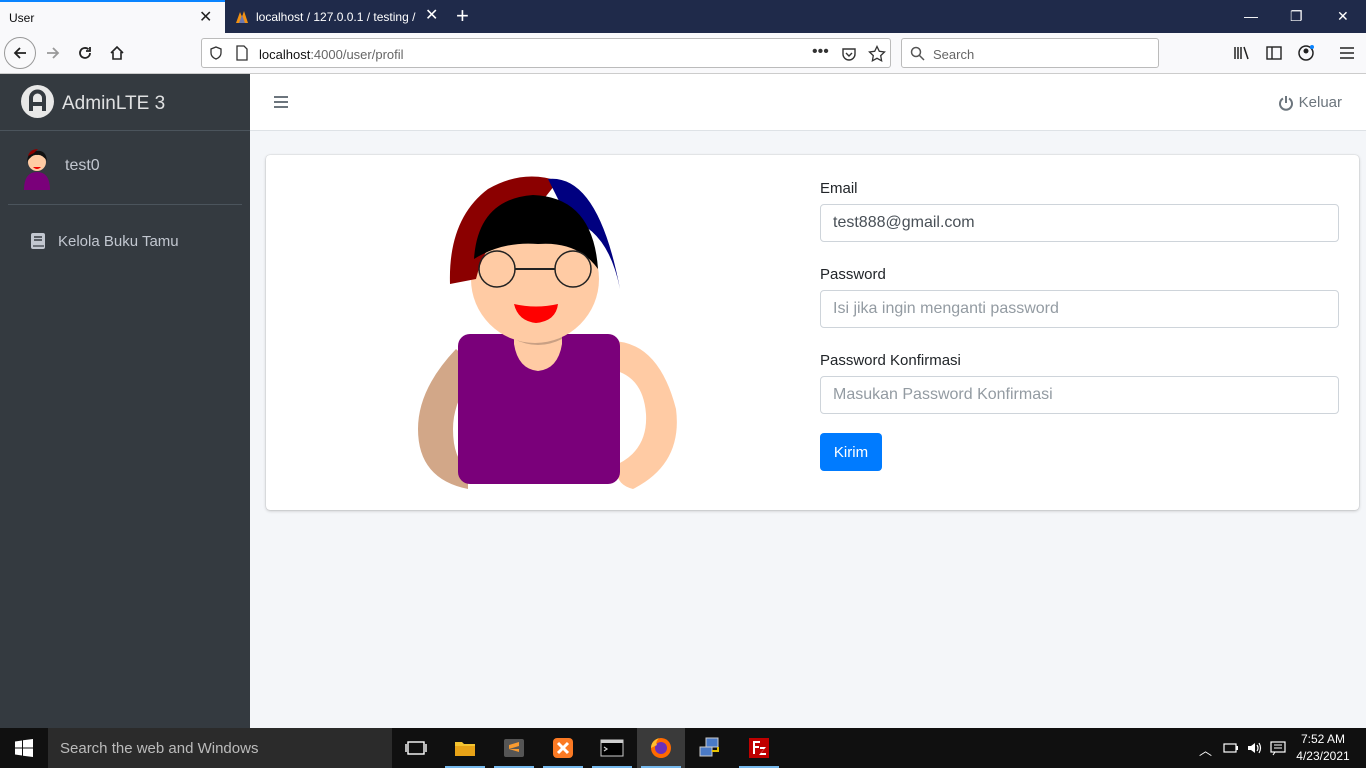 This screenshot has height=768, width=1366. Describe the element at coordinates (1296, 16) in the screenshot. I see `restore-button: ❐` at that location.